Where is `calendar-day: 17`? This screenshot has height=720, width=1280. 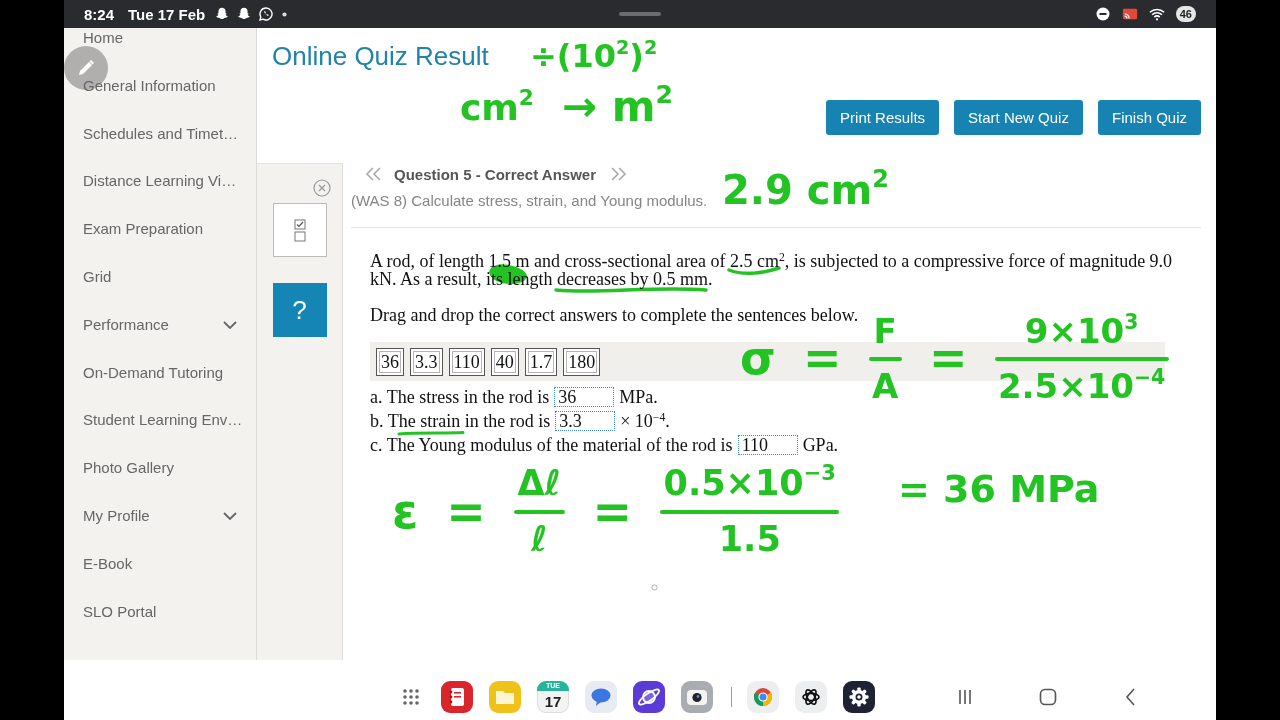
calendar-day: 17 is located at coordinates (553, 701).